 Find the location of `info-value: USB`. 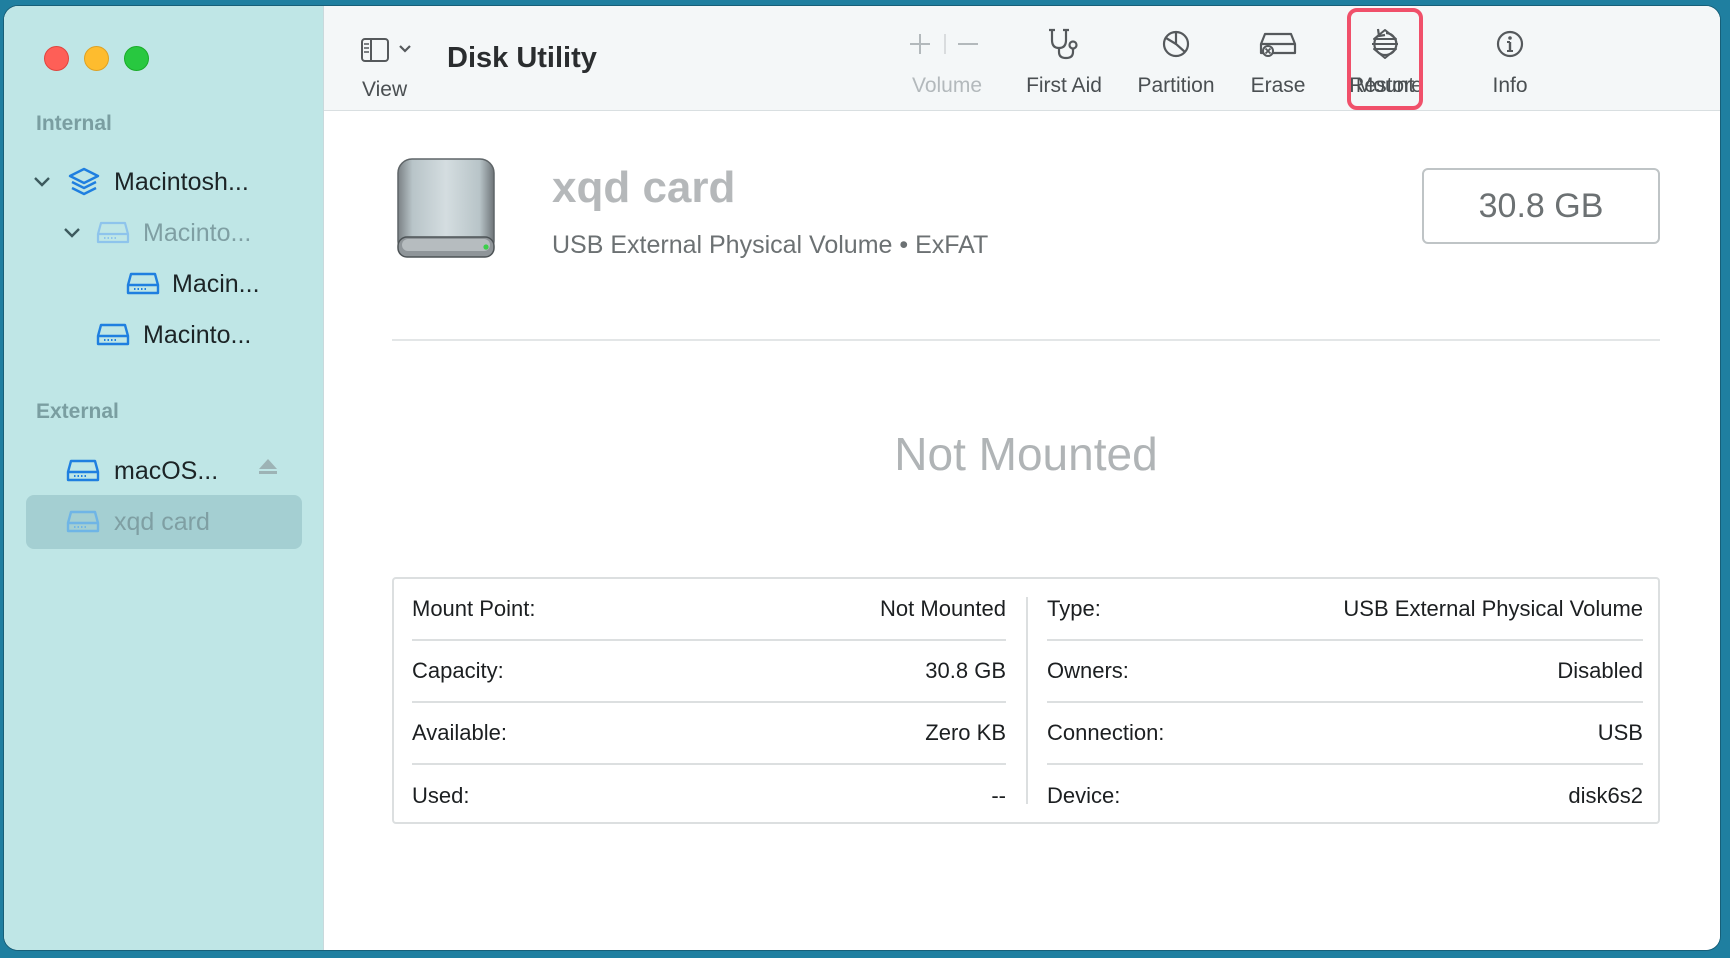

info-value: USB is located at coordinates (1620, 732).